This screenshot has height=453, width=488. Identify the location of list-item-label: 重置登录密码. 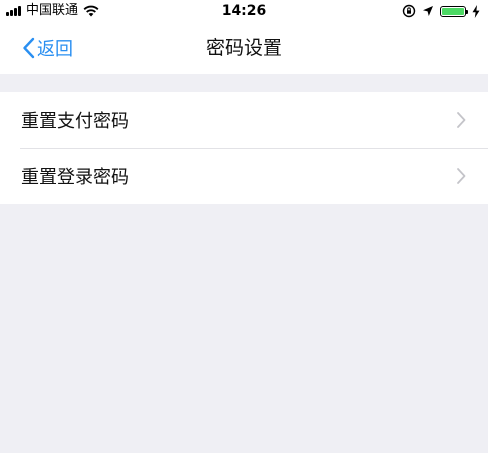
(75, 177).